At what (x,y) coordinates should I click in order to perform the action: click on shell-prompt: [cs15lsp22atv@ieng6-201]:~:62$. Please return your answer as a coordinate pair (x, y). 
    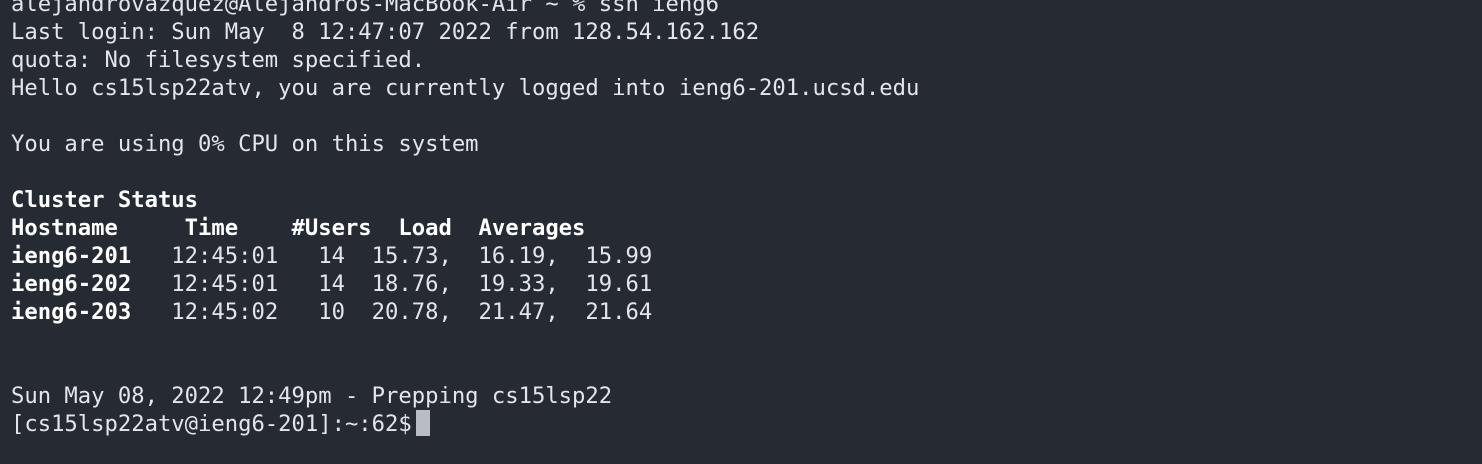
    Looking at the image, I should click on (211, 424).